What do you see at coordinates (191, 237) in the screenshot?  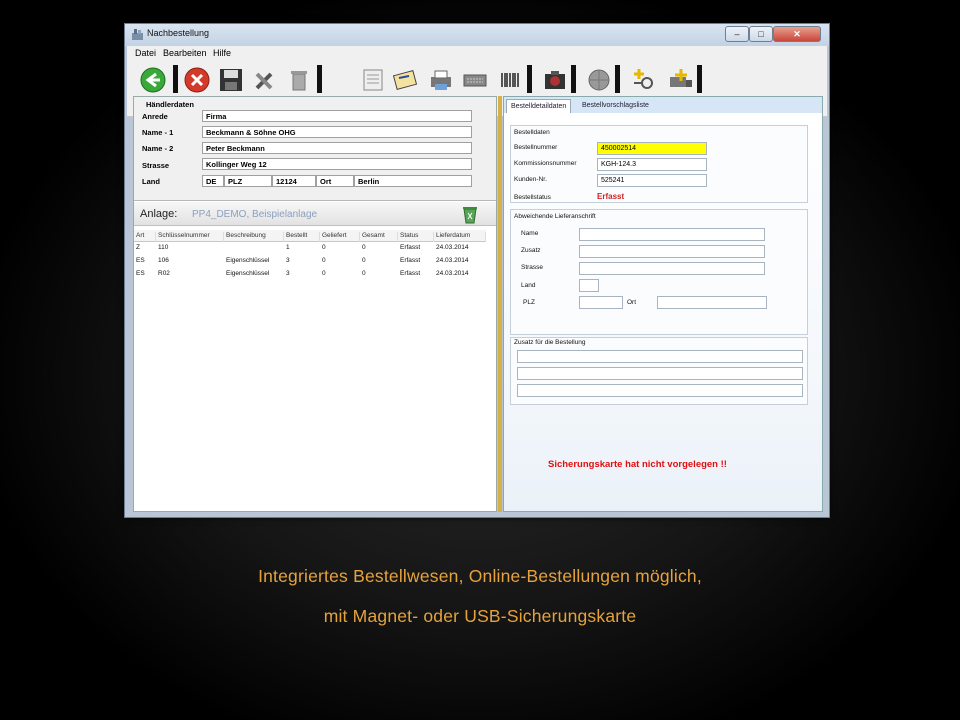 I see `col-schluesselnummer: Schlüsselnummer` at bounding box center [191, 237].